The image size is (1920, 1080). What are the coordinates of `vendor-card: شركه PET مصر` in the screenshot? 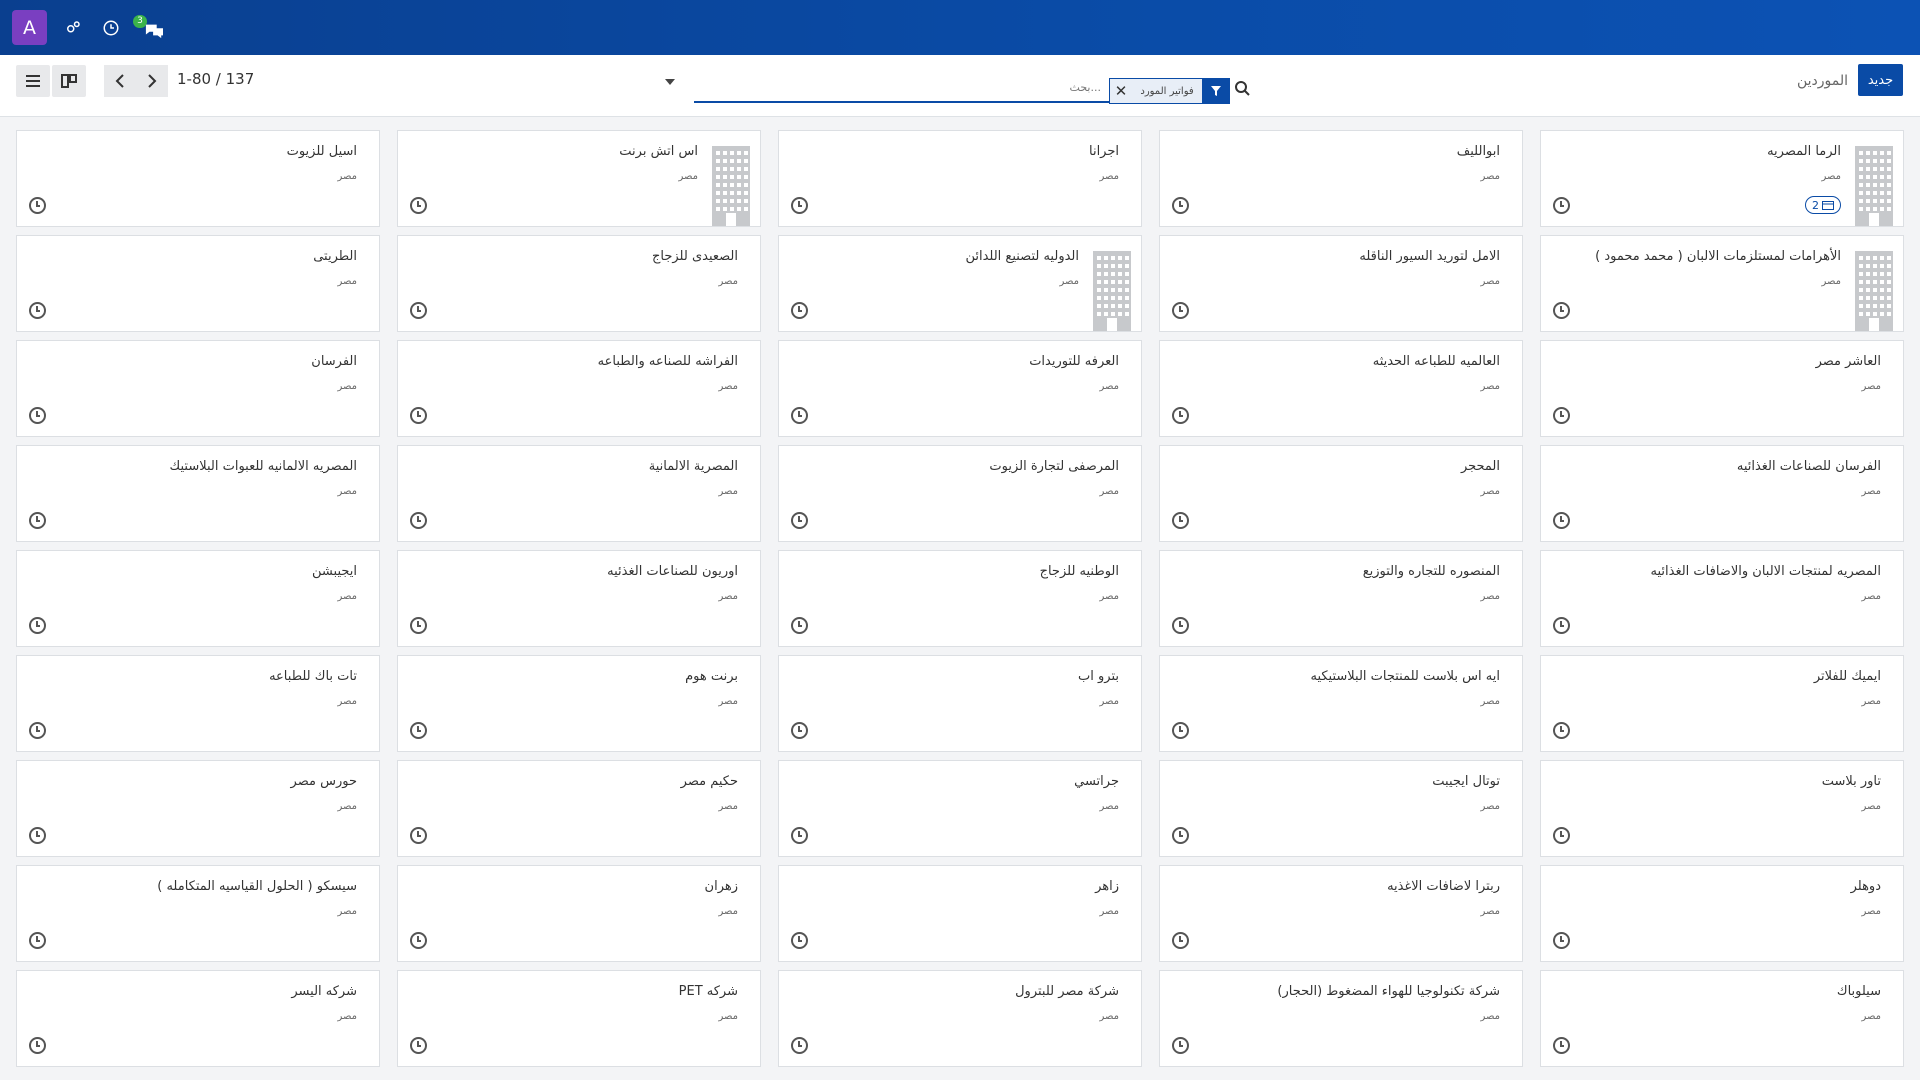 It's located at (579, 1018).